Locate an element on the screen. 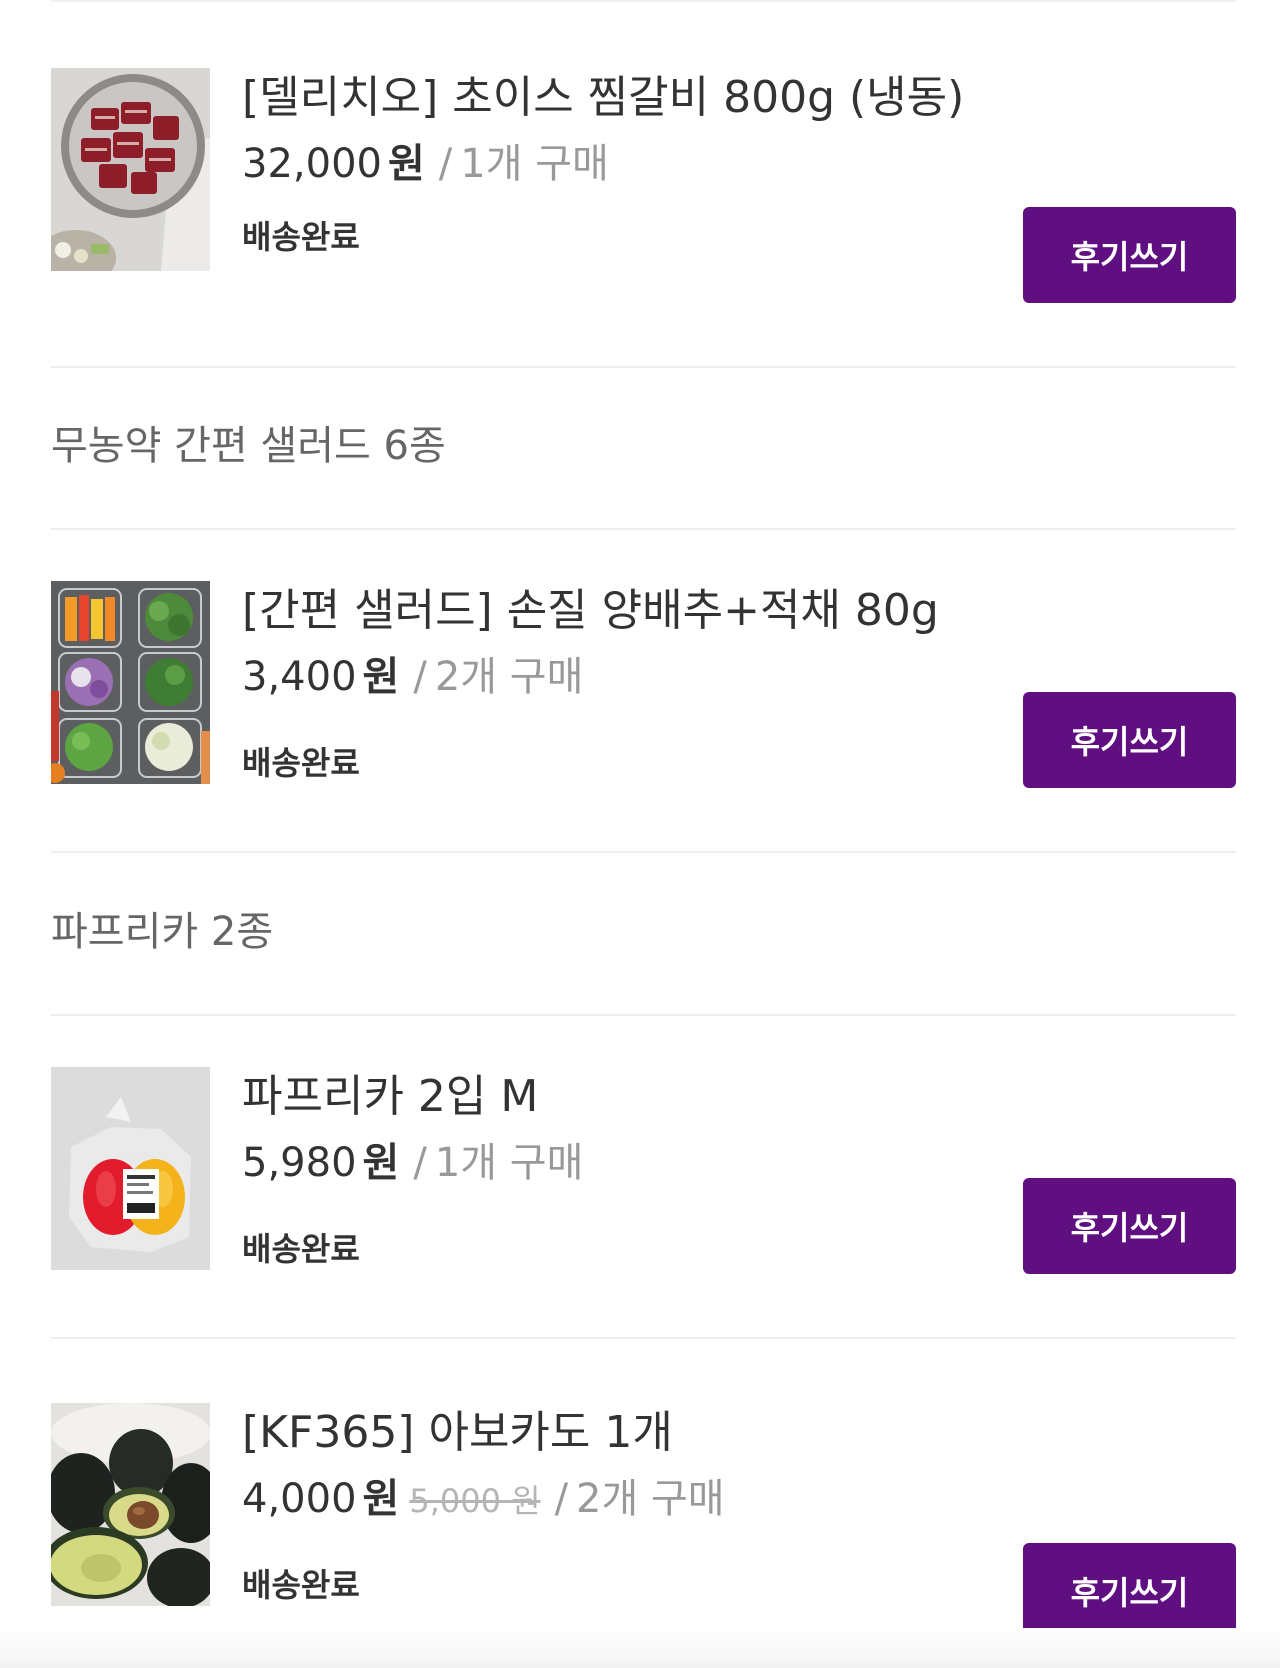  product-image-salad is located at coordinates (130, 682).